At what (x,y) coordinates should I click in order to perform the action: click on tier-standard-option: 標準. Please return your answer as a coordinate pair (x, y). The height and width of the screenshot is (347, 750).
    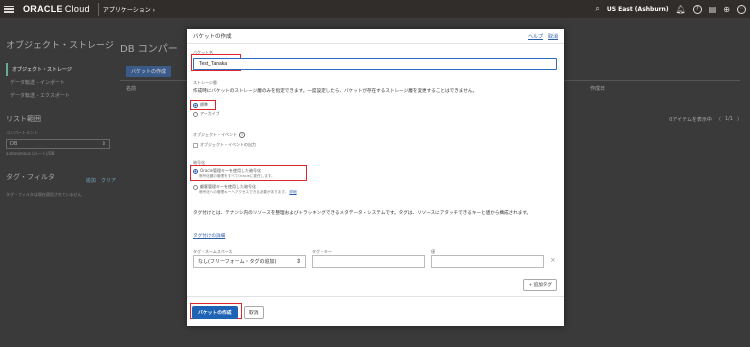
    Looking at the image, I should click on (200, 105).